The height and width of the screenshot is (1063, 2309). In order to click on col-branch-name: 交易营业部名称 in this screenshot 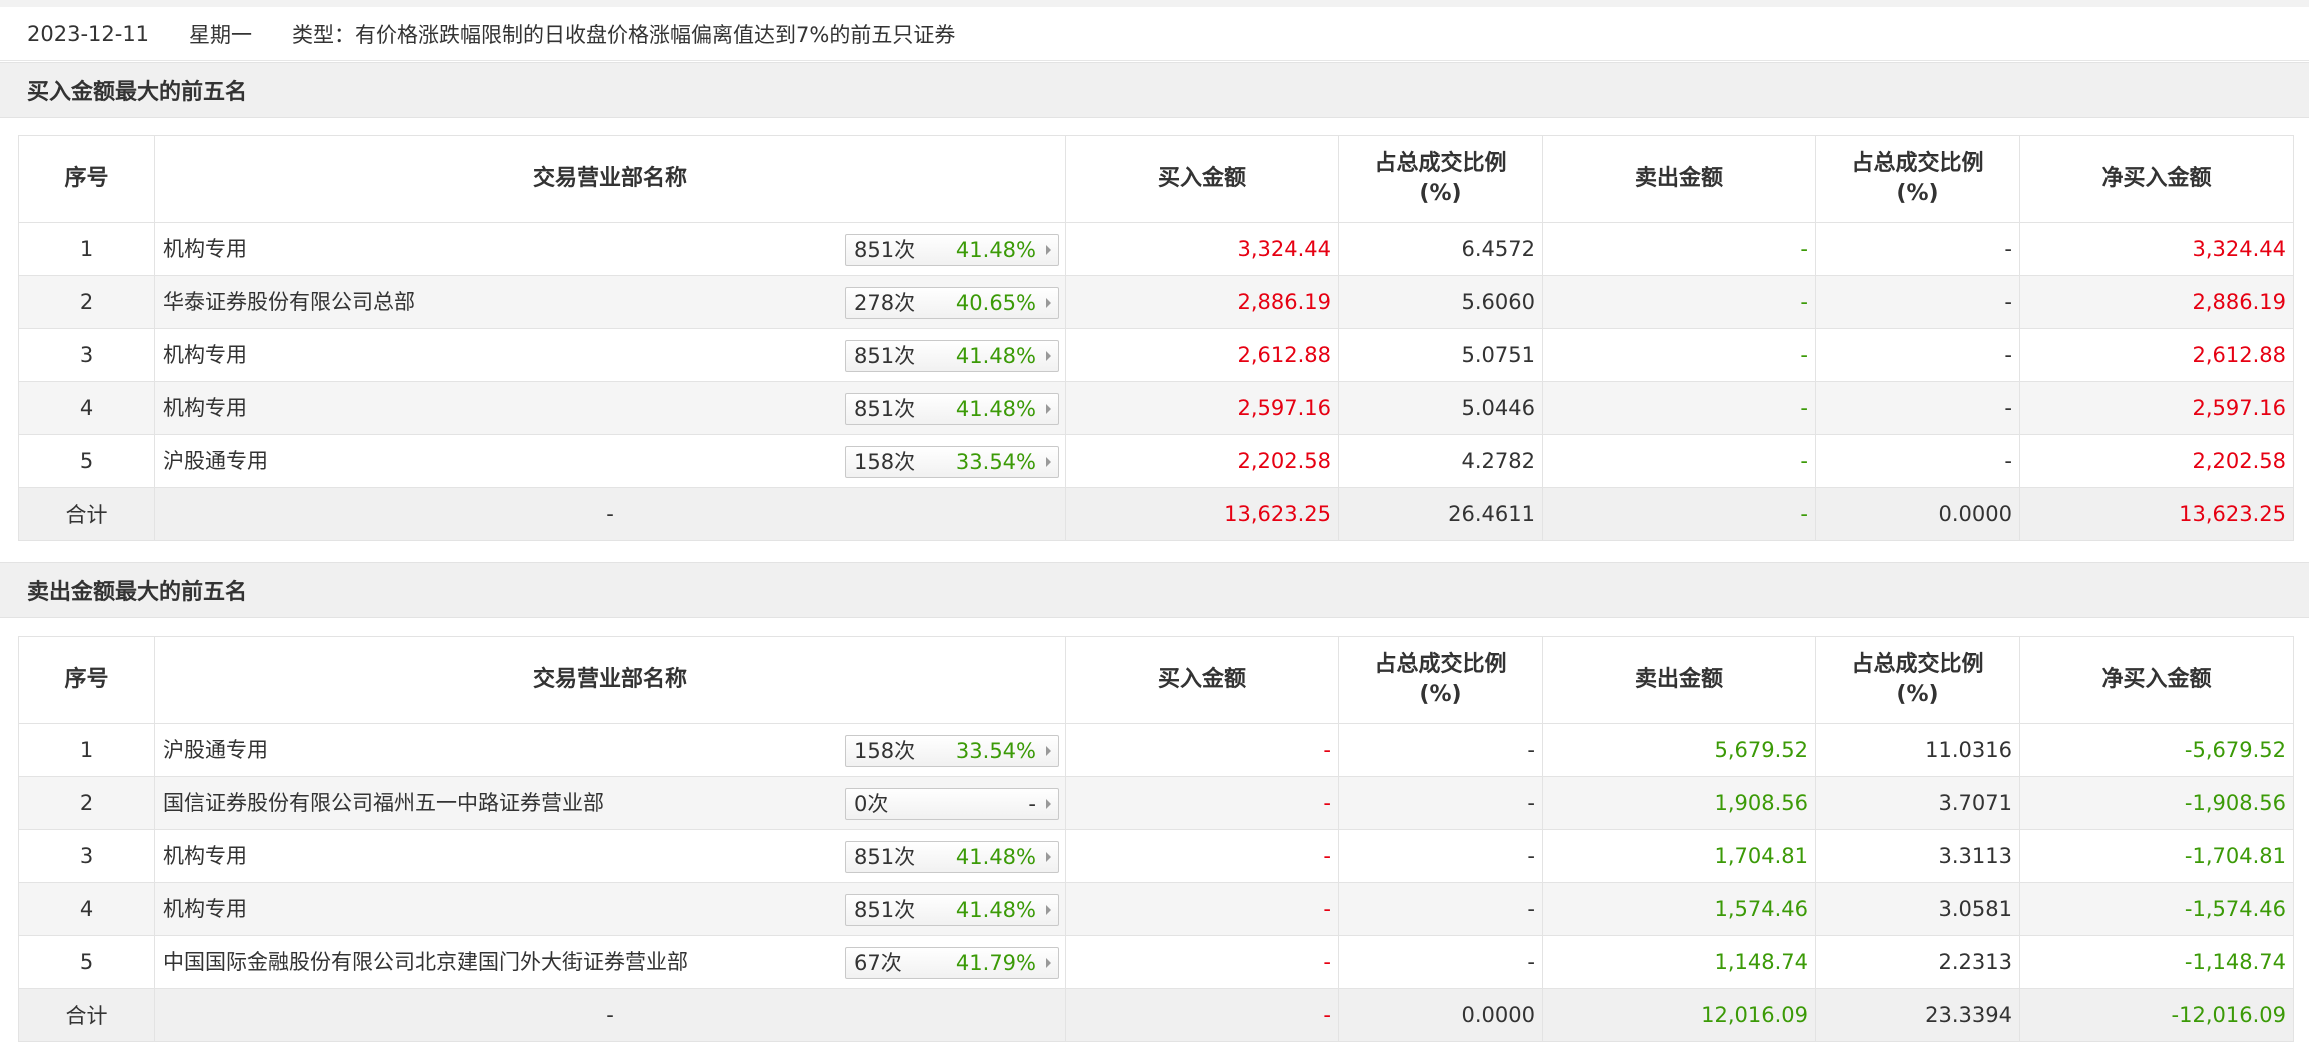, I will do `click(610, 680)`.